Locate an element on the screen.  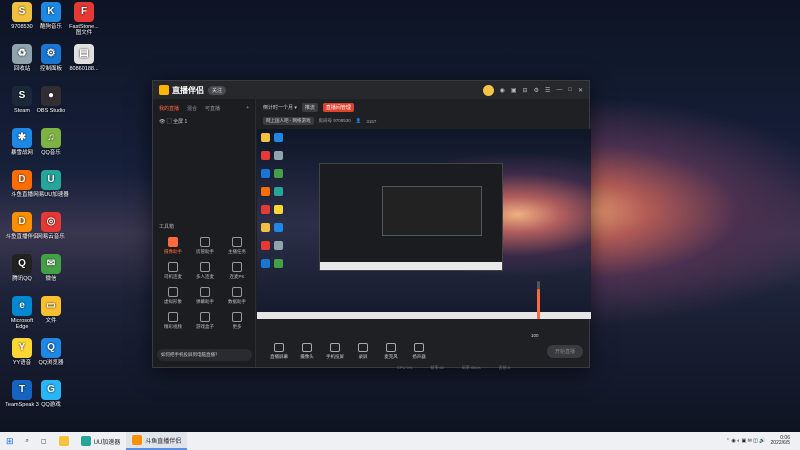
app-icon: ▤ is located at coordinates (84, 54).